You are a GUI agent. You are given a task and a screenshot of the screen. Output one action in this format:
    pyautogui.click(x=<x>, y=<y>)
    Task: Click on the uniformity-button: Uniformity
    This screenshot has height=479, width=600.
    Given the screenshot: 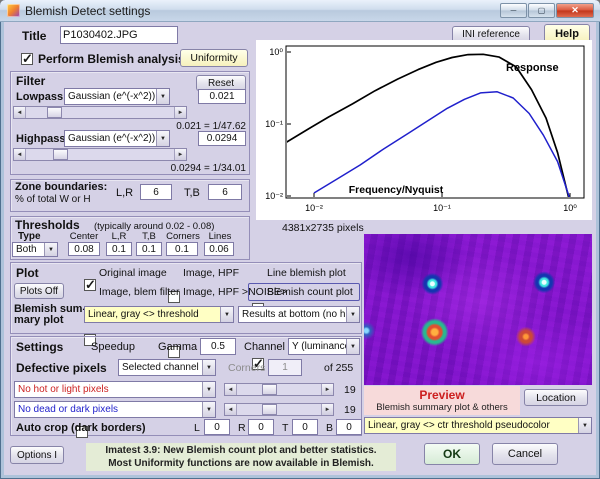 What is the action you would take?
    pyautogui.click(x=214, y=58)
    